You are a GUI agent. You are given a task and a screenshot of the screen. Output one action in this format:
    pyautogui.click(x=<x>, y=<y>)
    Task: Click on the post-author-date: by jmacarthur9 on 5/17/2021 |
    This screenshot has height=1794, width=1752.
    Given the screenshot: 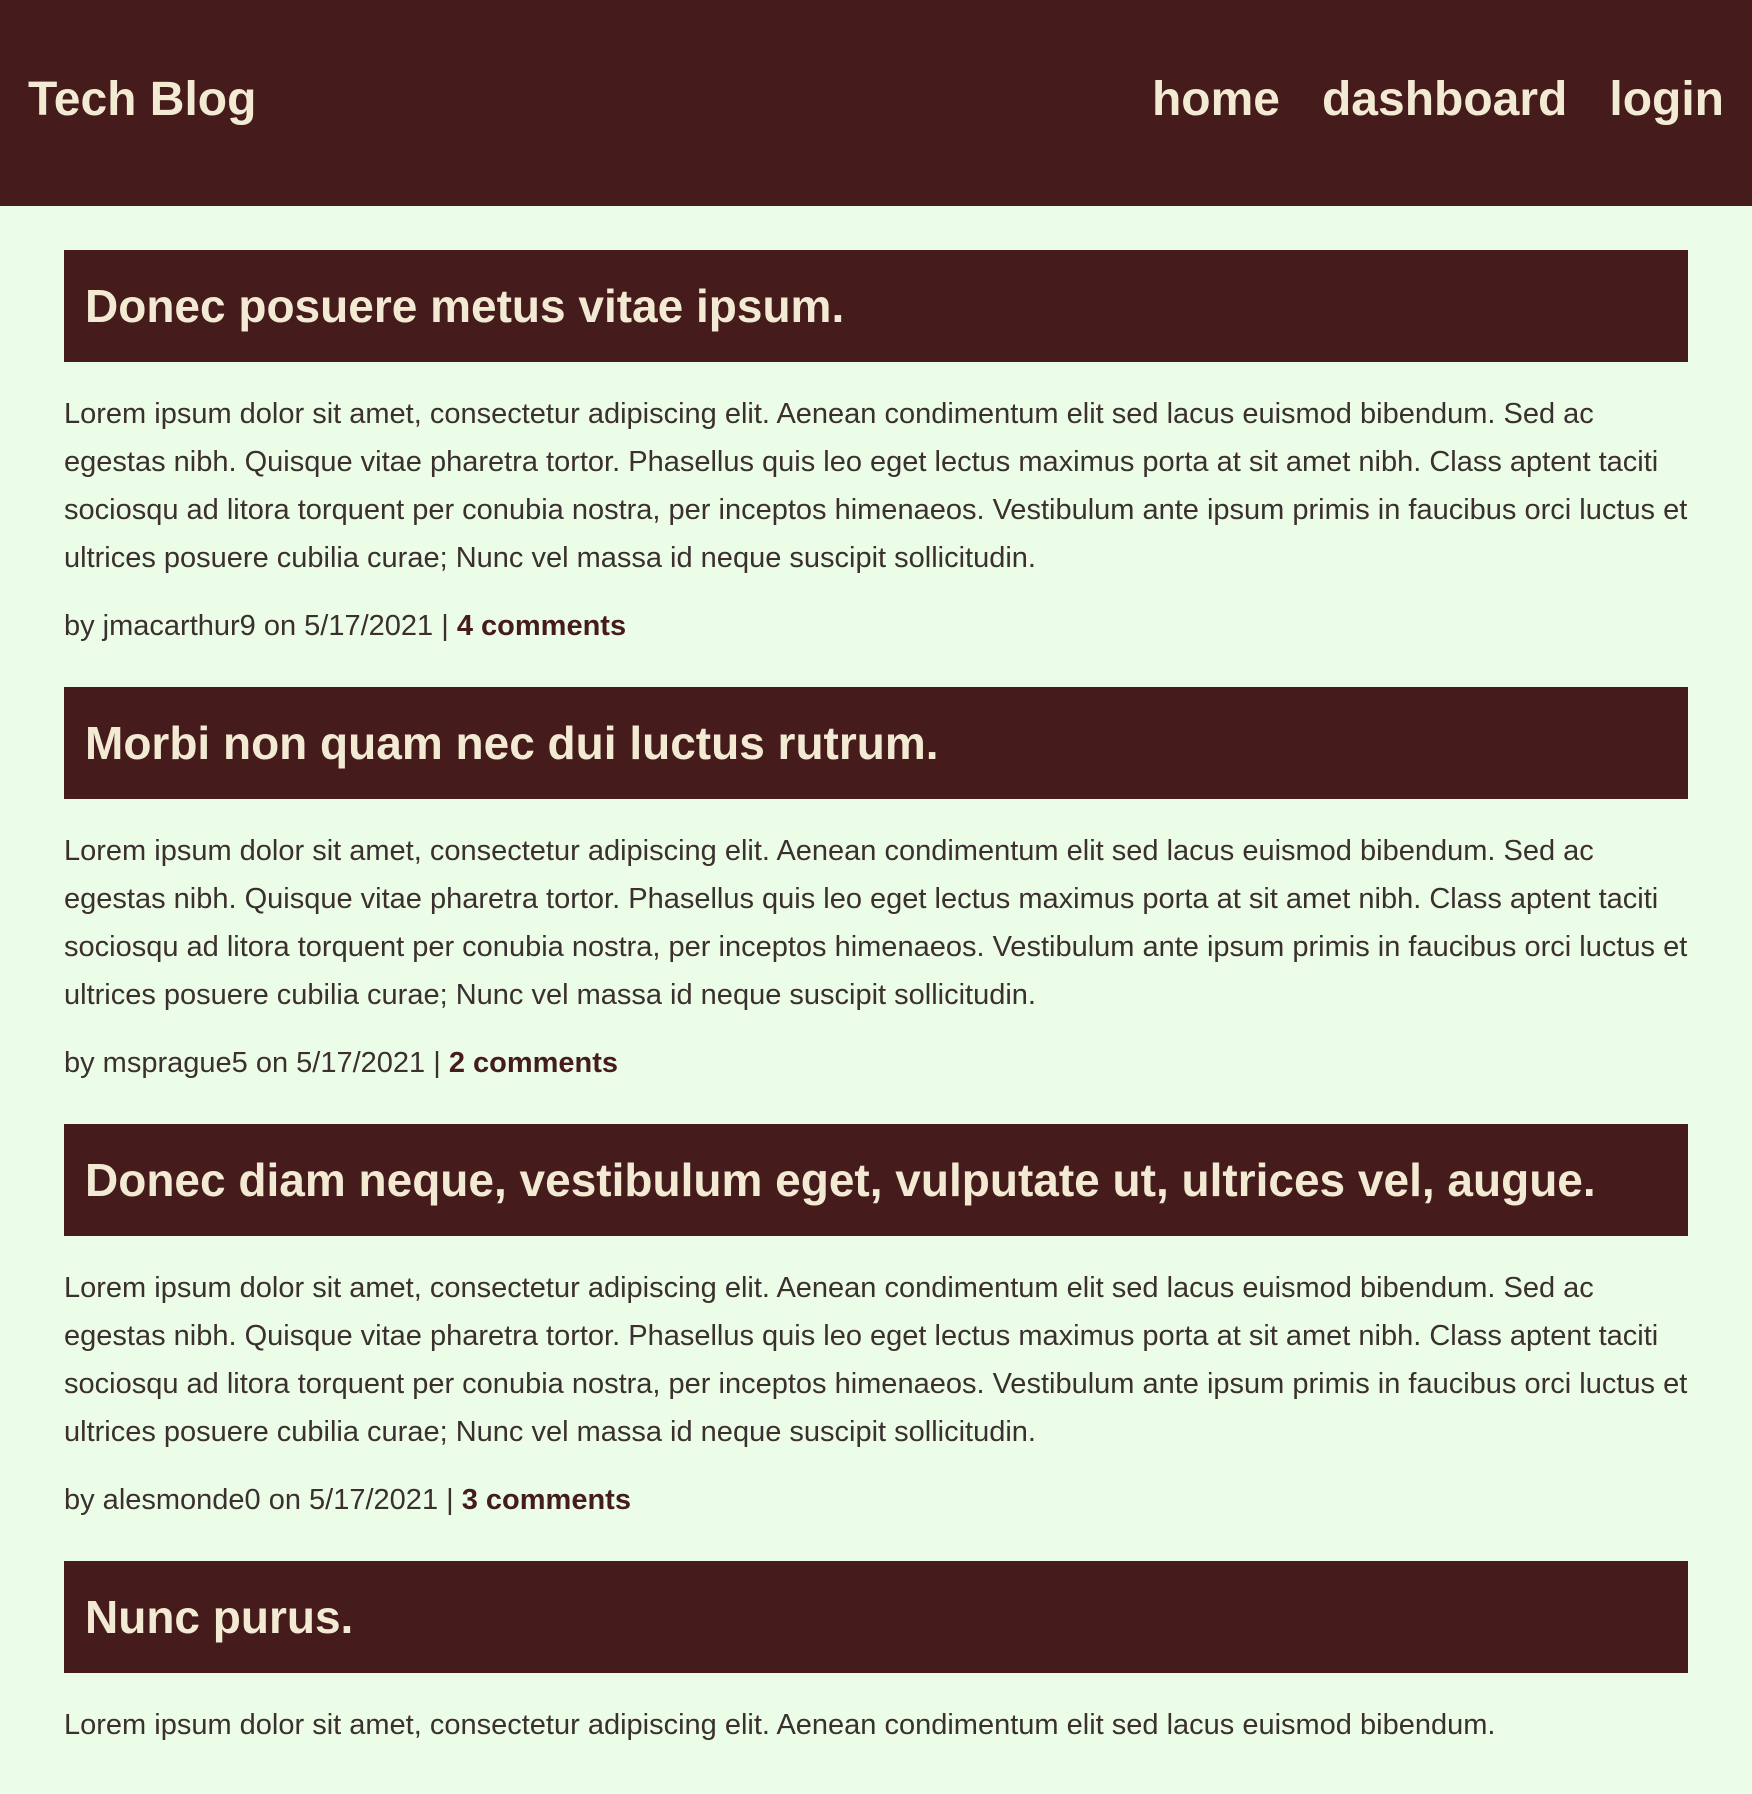 What is the action you would take?
    pyautogui.click(x=260, y=626)
    